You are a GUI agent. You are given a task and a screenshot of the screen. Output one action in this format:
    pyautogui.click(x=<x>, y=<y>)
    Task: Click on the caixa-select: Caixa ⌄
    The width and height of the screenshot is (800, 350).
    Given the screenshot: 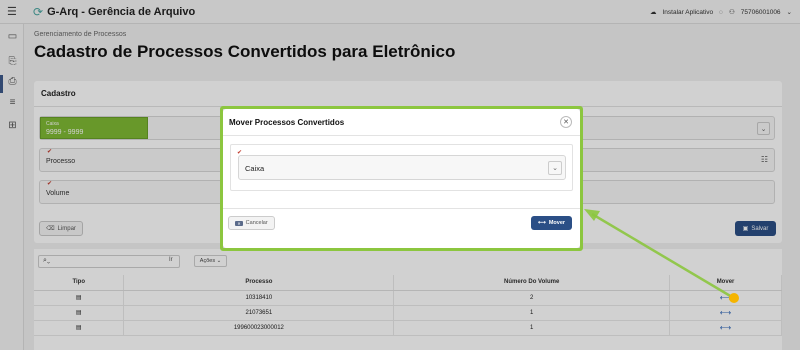 What is the action you would take?
    pyautogui.click(x=402, y=167)
    